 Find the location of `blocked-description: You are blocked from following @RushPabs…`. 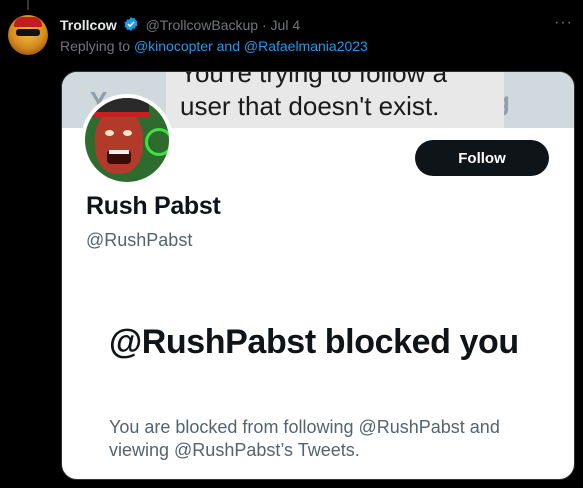

blocked-description: You are blocked from following @RushPabs… is located at coordinates (304, 438).